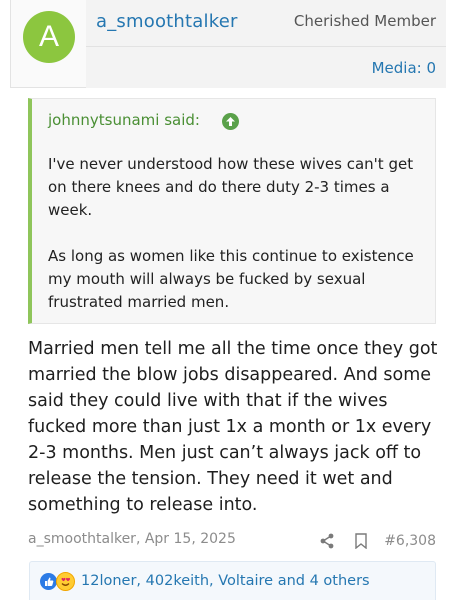  I want to click on username-link: a_smoothtalker, so click(167, 21).